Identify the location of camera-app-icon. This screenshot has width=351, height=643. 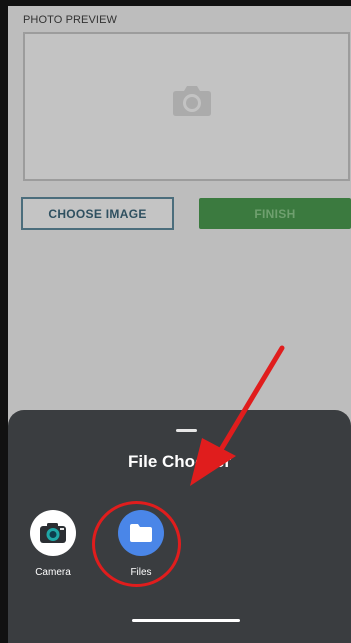
(53, 533).